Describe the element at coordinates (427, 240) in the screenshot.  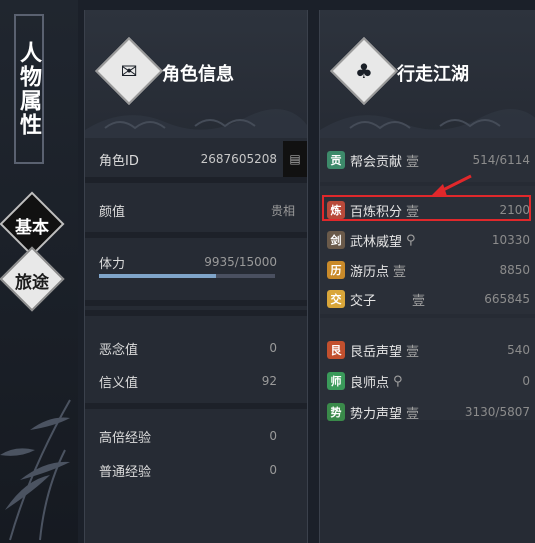
I see `list-item-martial-prestige: 剑 武林威望 ⚲ 10330` at that location.